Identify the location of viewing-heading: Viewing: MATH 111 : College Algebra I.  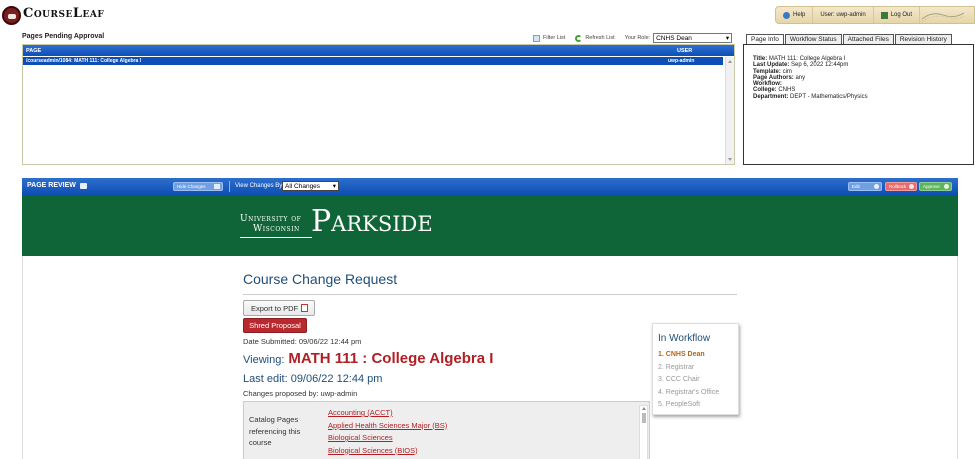
(368, 358).